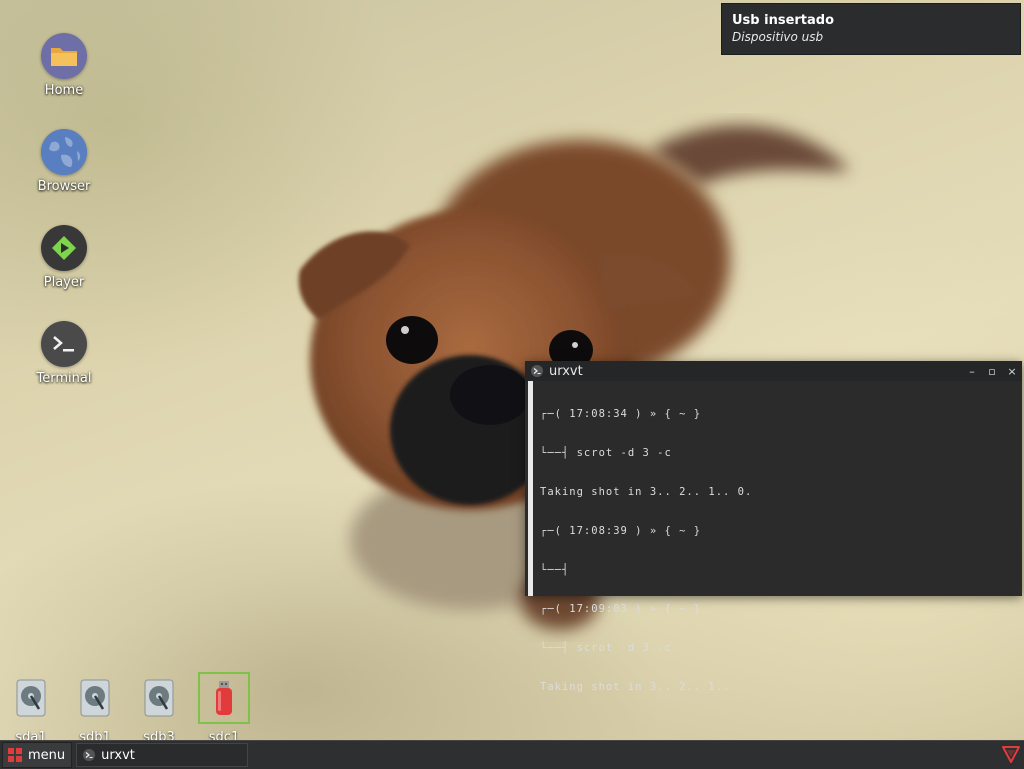 This screenshot has height=769, width=1024. Describe the element at coordinates (118, 755) in the screenshot. I see `task-label: urxvt` at that location.